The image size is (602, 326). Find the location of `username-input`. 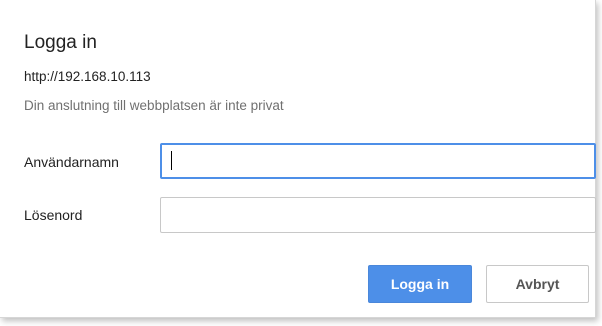

username-input is located at coordinates (378, 161).